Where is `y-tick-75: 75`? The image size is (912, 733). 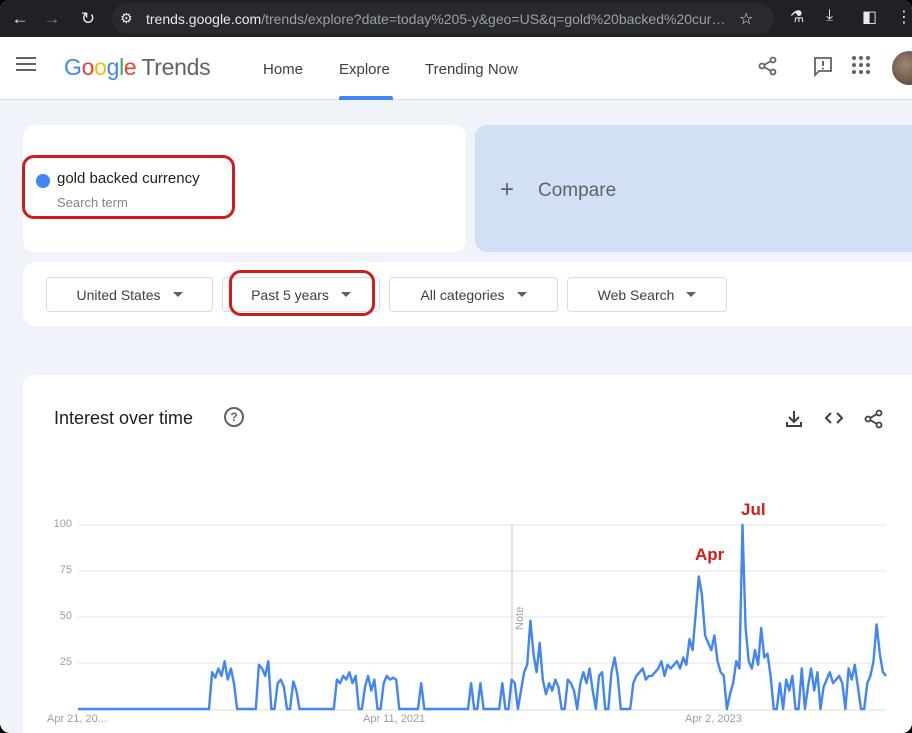
y-tick-75: 75 is located at coordinates (65, 570).